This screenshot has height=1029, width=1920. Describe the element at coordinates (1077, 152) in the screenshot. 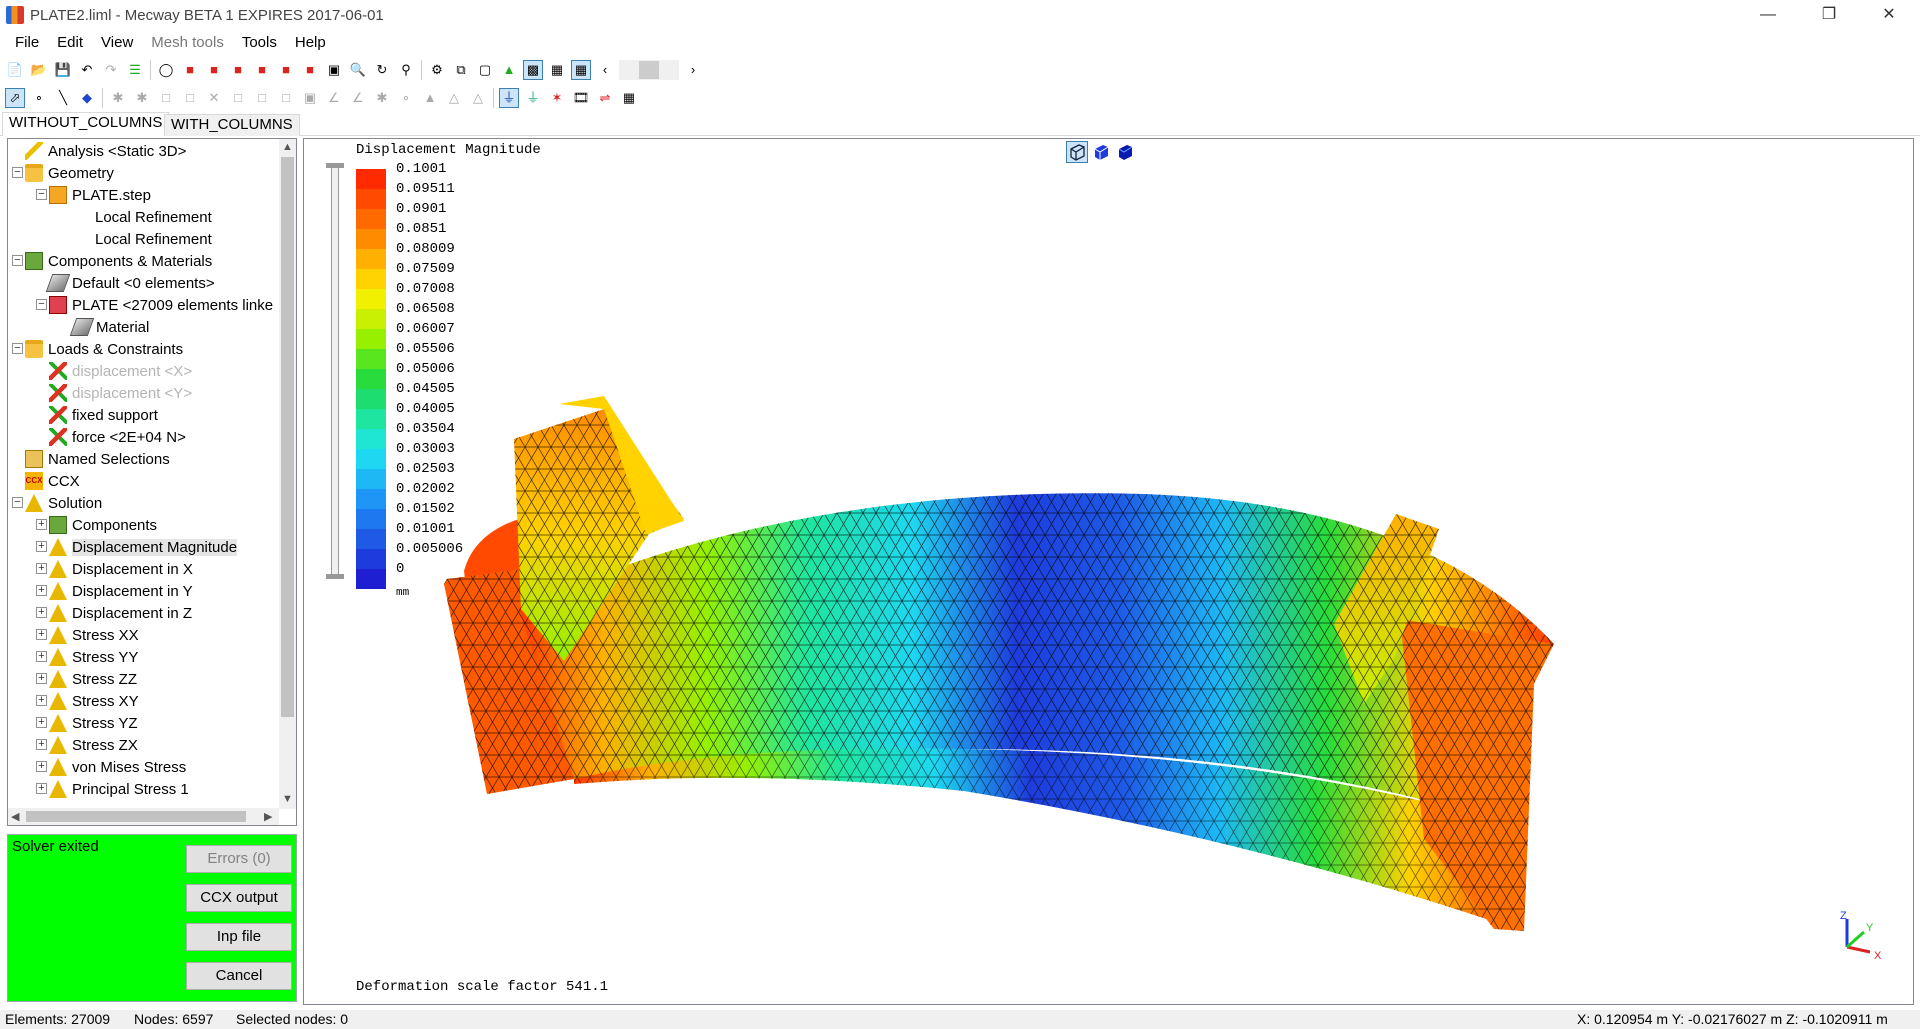

I see `wireframe-cube-icon` at that location.